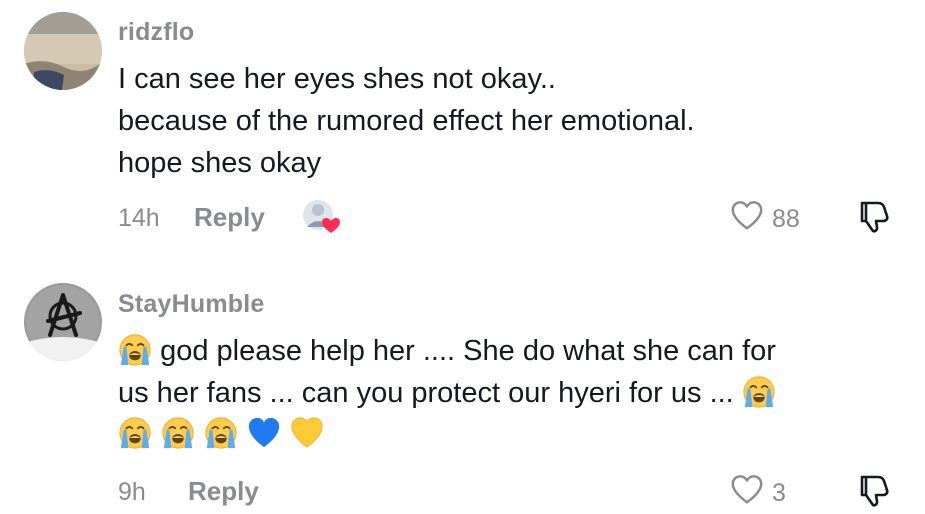 The height and width of the screenshot is (514, 925). What do you see at coordinates (747, 493) in the screenshot?
I see `heart-outline-icon` at bounding box center [747, 493].